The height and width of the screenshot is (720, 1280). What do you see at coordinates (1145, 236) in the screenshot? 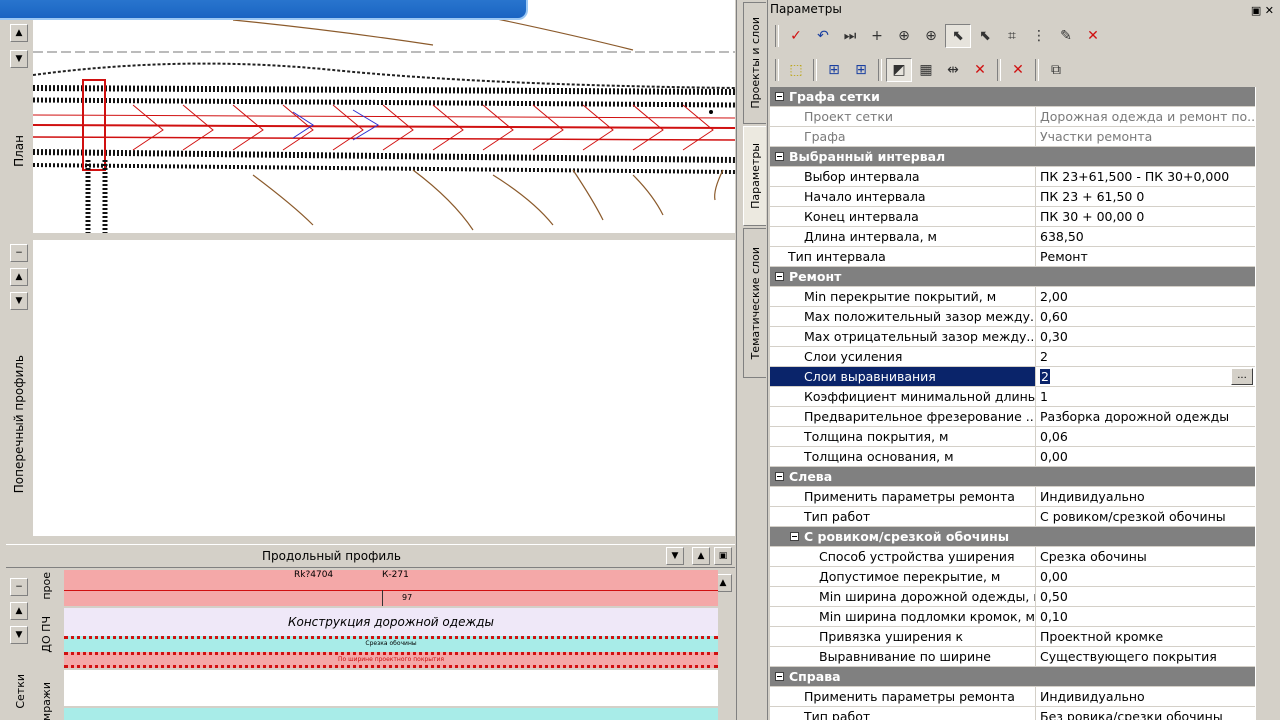
I see `property-value: 638,50` at bounding box center [1145, 236].